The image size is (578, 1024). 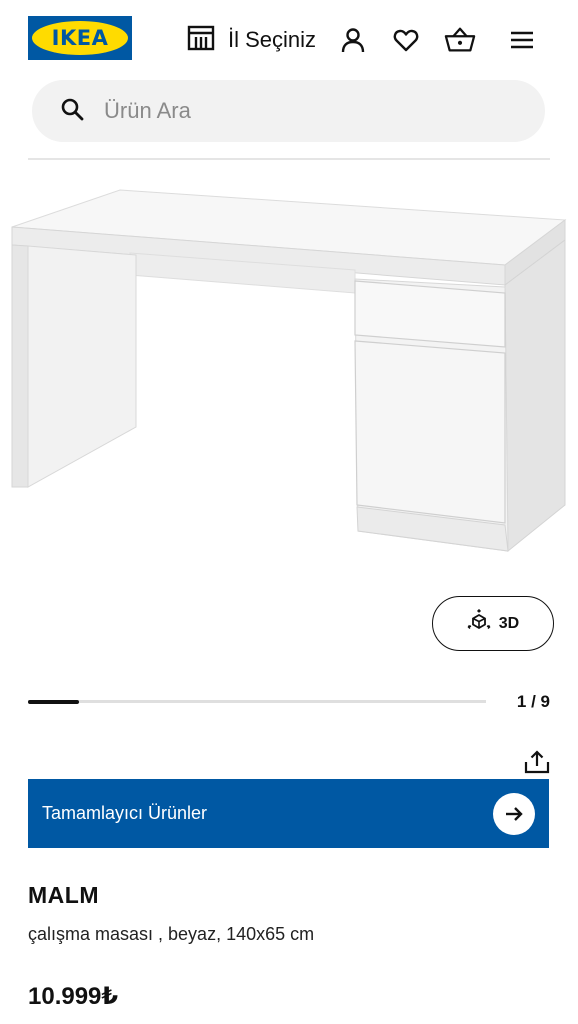 I want to click on menu-icon, so click(x=522, y=40).